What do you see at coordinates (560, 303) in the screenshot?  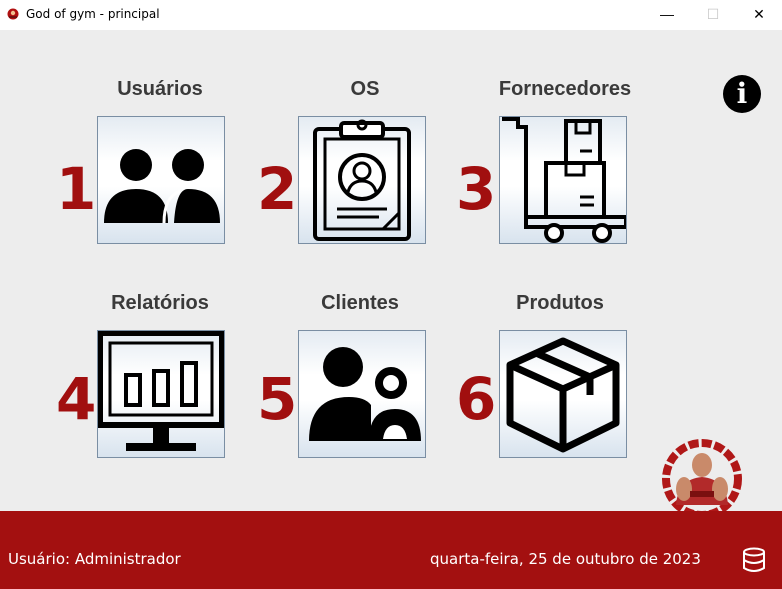 I see `label-produtos: Produtos` at bounding box center [560, 303].